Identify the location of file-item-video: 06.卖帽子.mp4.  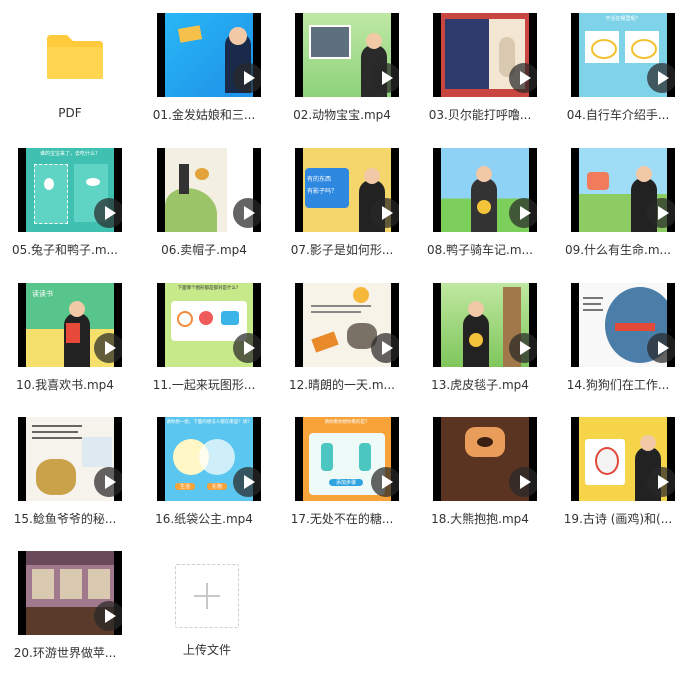
(204, 197).